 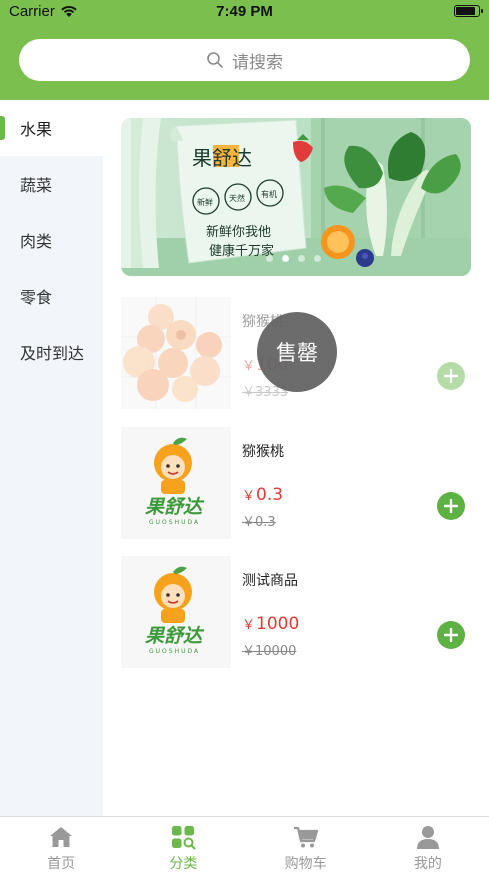 I want to click on home-icon, so click(x=61, y=837).